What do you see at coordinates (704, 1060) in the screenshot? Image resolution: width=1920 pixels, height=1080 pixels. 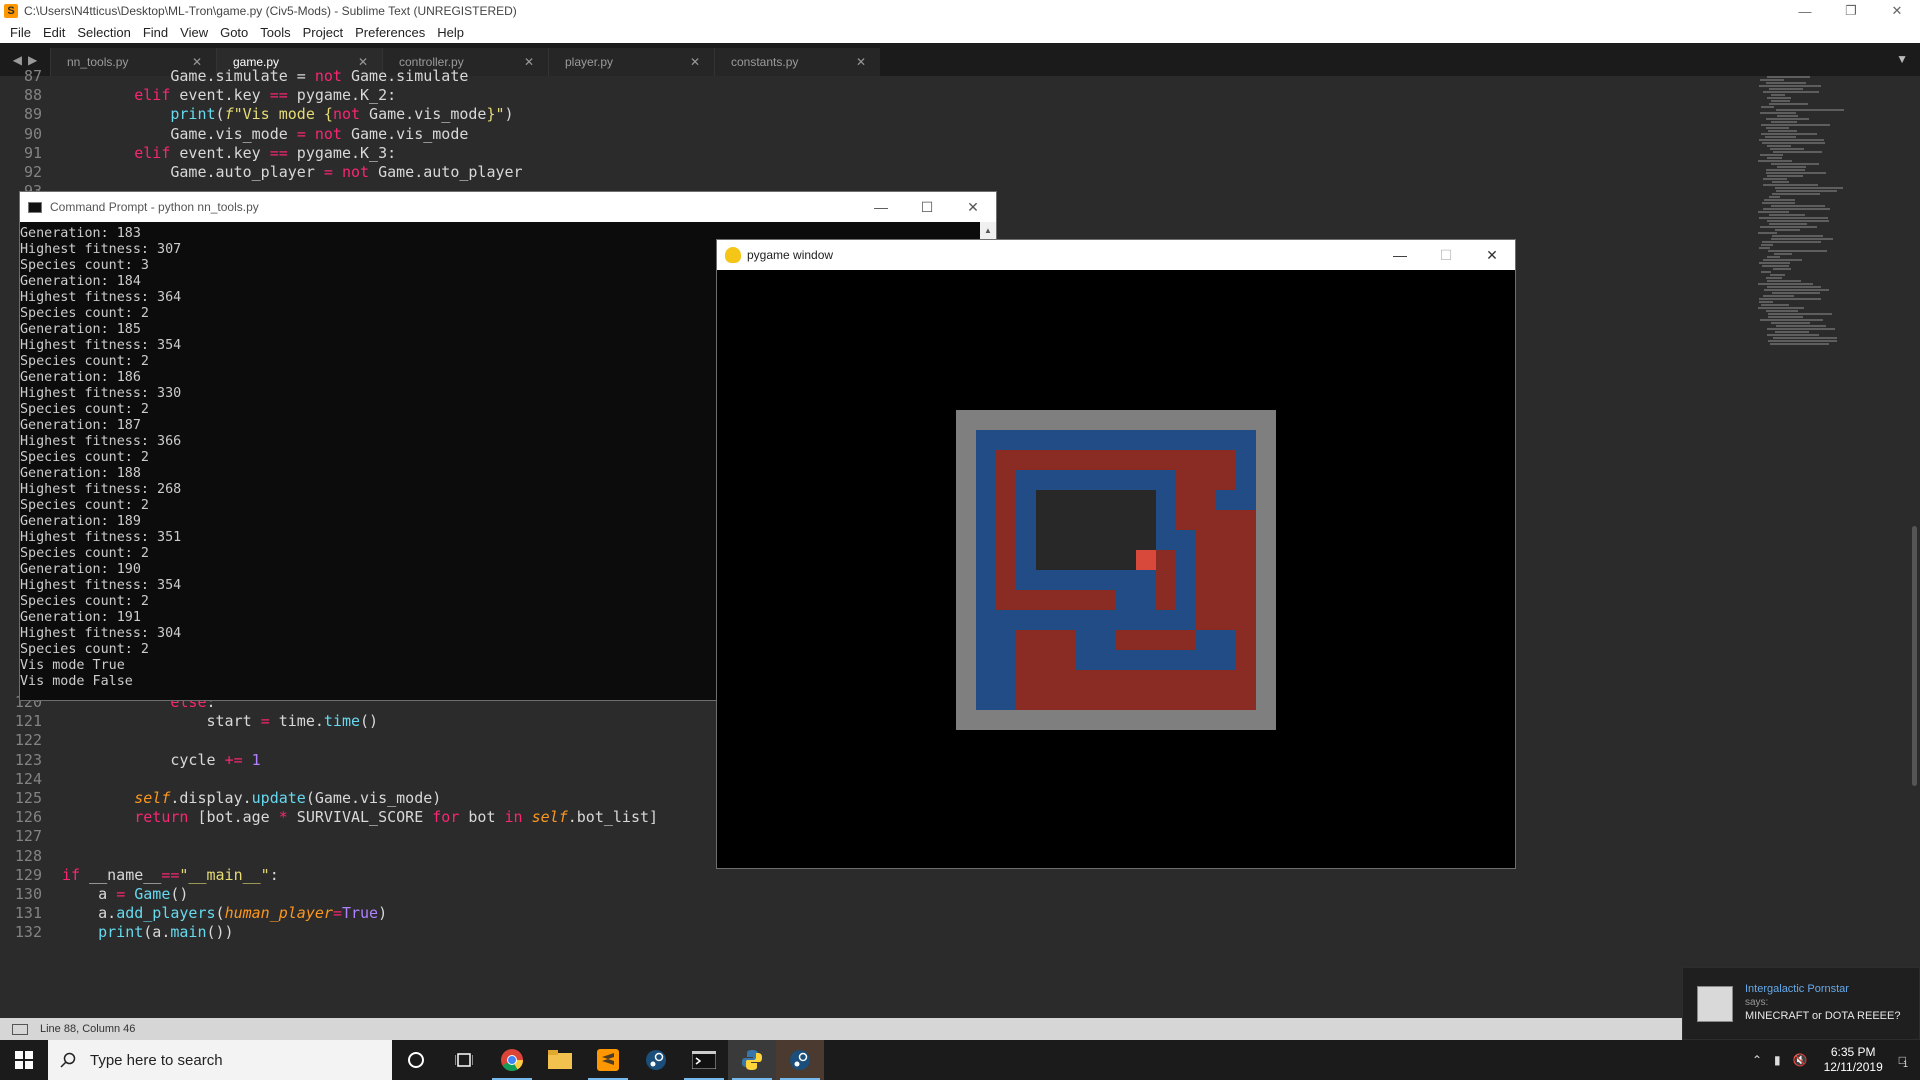 I see `taskbar-command-prompt` at bounding box center [704, 1060].